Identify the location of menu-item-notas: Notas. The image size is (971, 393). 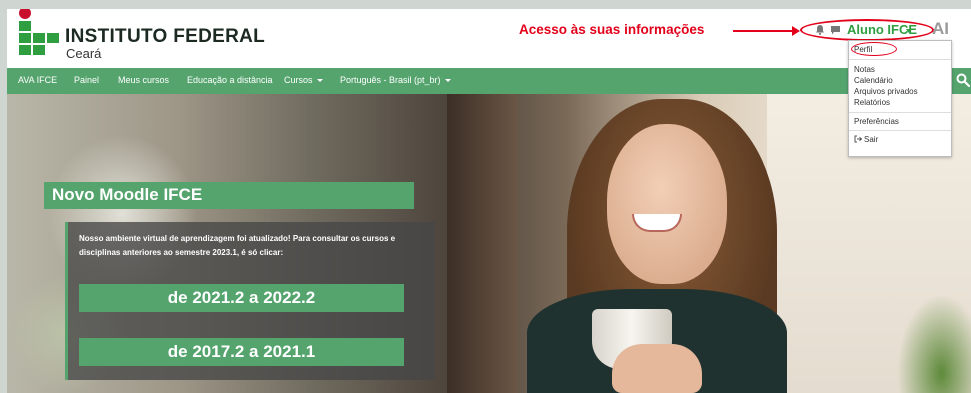
(864, 69).